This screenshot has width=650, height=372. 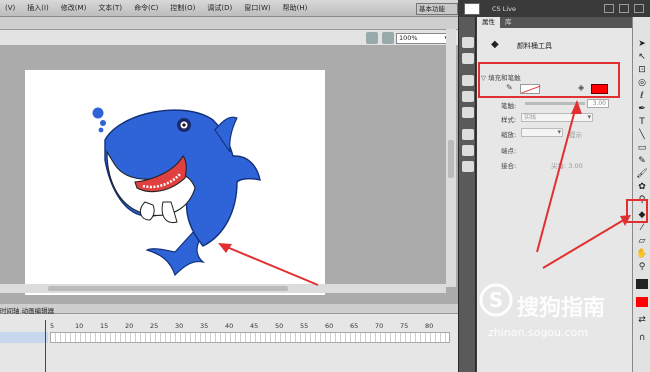 What do you see at coordinates (561, 308) in the screenshot?
I see `watermark-brand: 搜狗指南` at bounding box center [561, 308].